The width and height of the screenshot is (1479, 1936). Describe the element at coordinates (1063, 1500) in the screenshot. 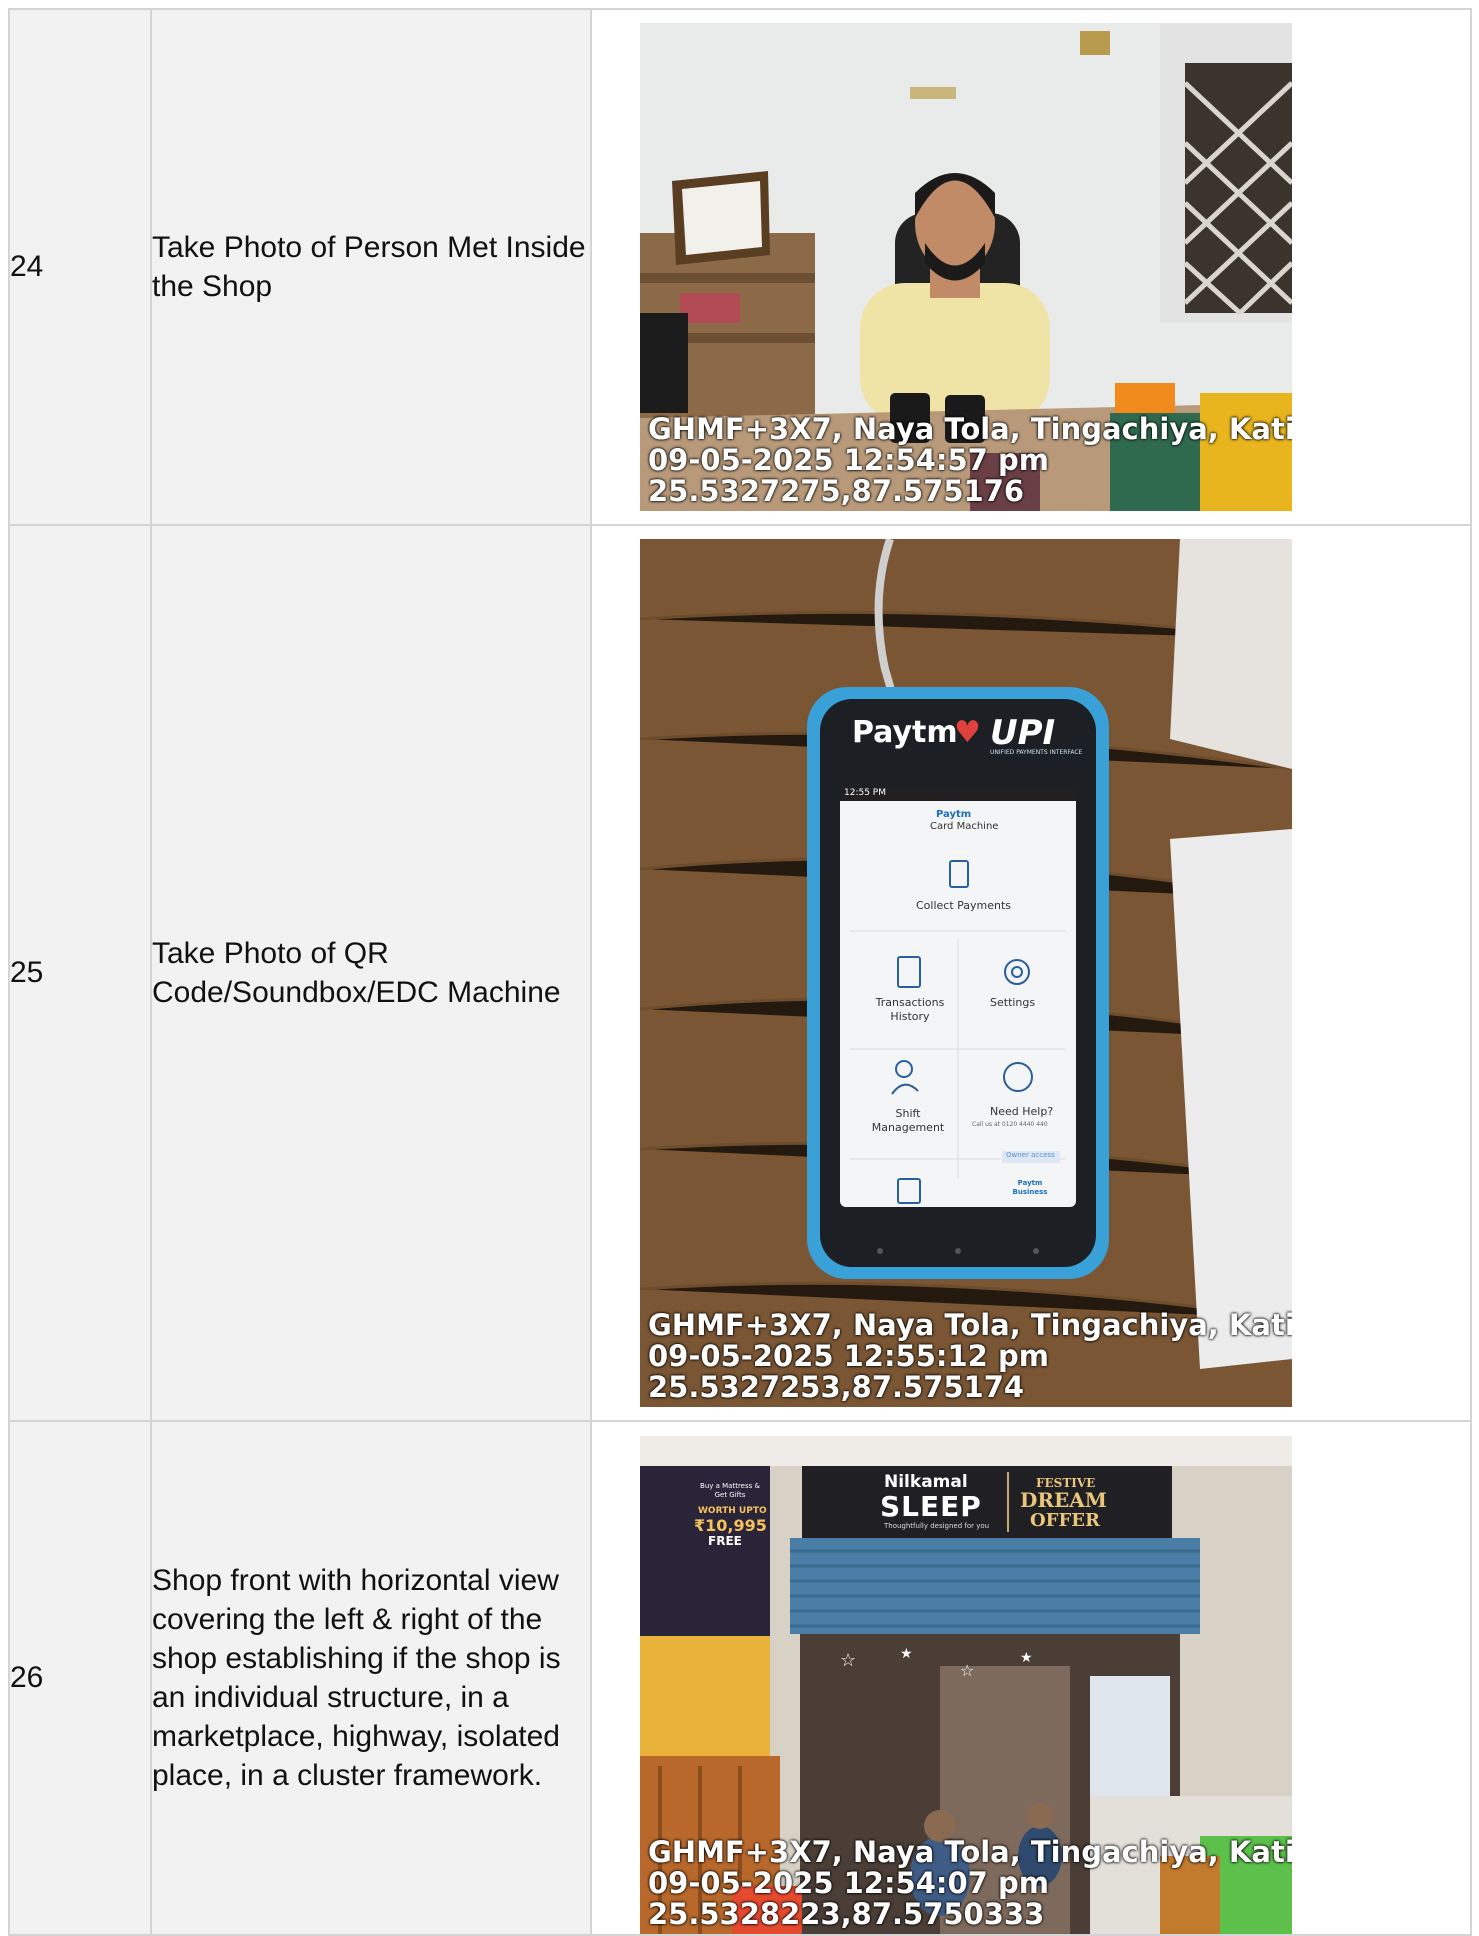

I see `dream-text: DREAM` at that location.